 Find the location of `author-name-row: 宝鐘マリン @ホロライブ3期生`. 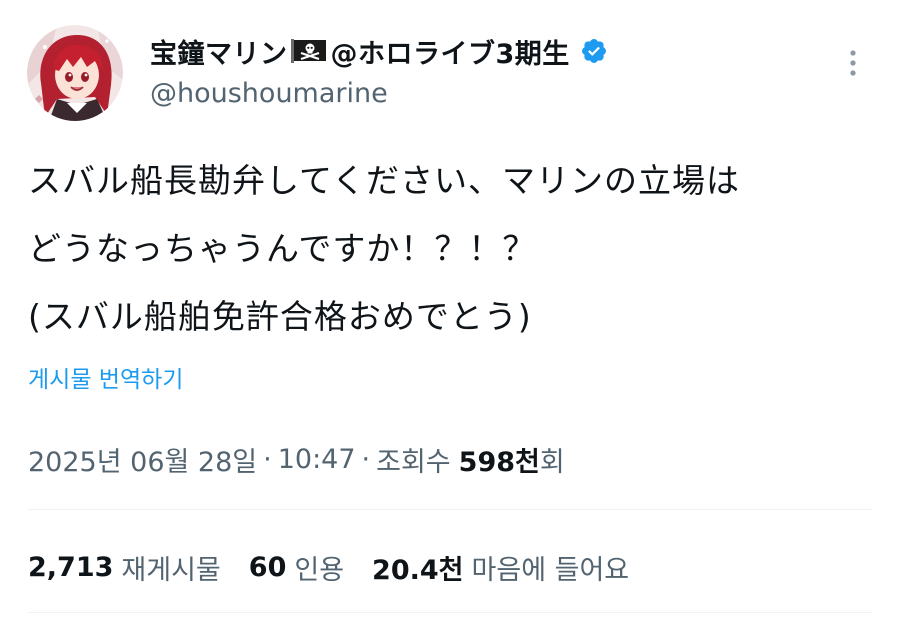

author-name-row: 宝鐘マリン @ホロライブ3期生 is located at coordinates (379, 51).